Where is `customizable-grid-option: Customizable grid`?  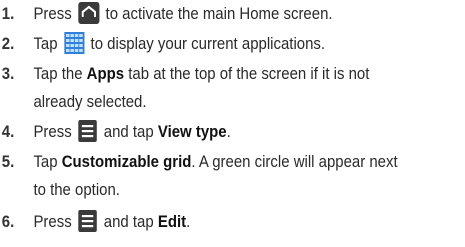 customizable-grid-option: Customizable grid is located at coordinates (126, 161).